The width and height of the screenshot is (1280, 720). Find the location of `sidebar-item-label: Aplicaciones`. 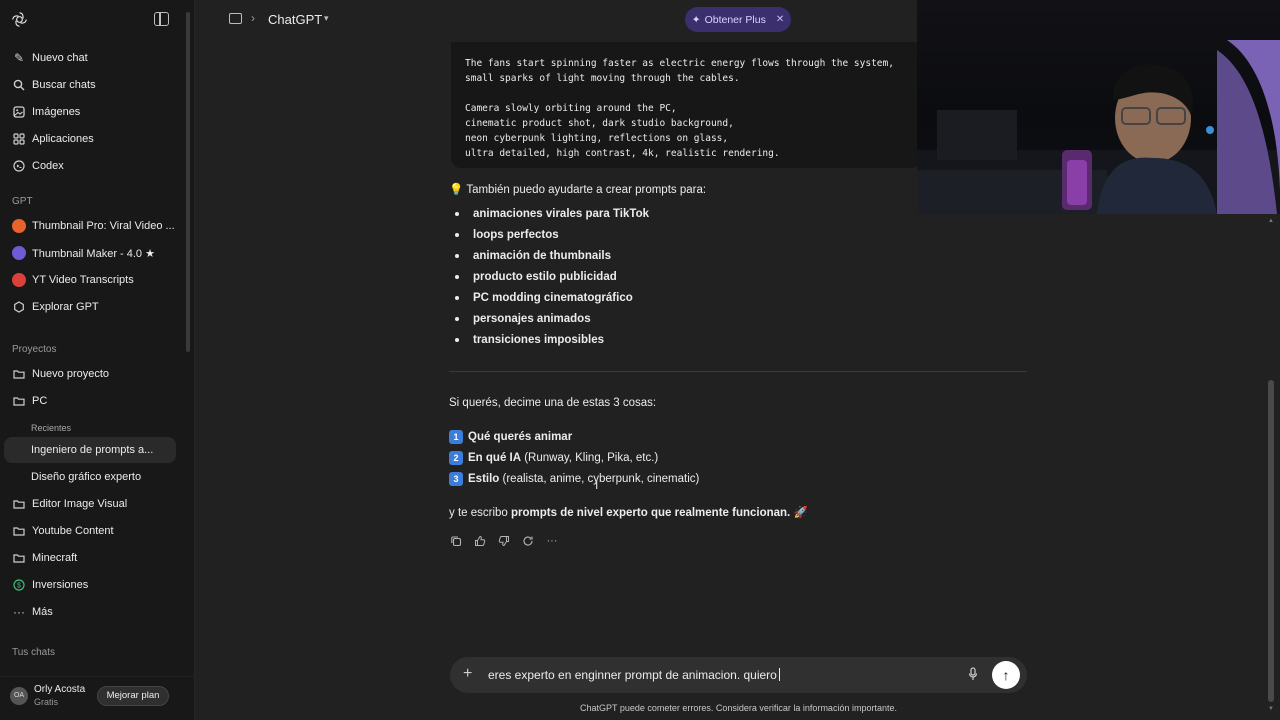

sidebar-item-label: Aplicaciones is located at coordinates (63, 139).